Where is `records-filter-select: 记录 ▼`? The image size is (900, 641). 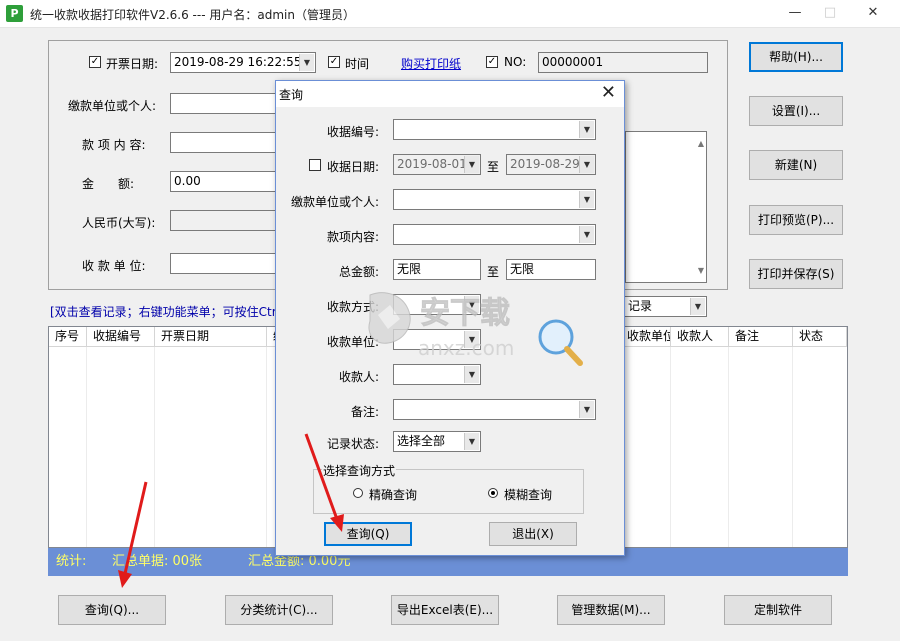
records-filter-select: 记录 ▼ is located at coordinates (665, 306).